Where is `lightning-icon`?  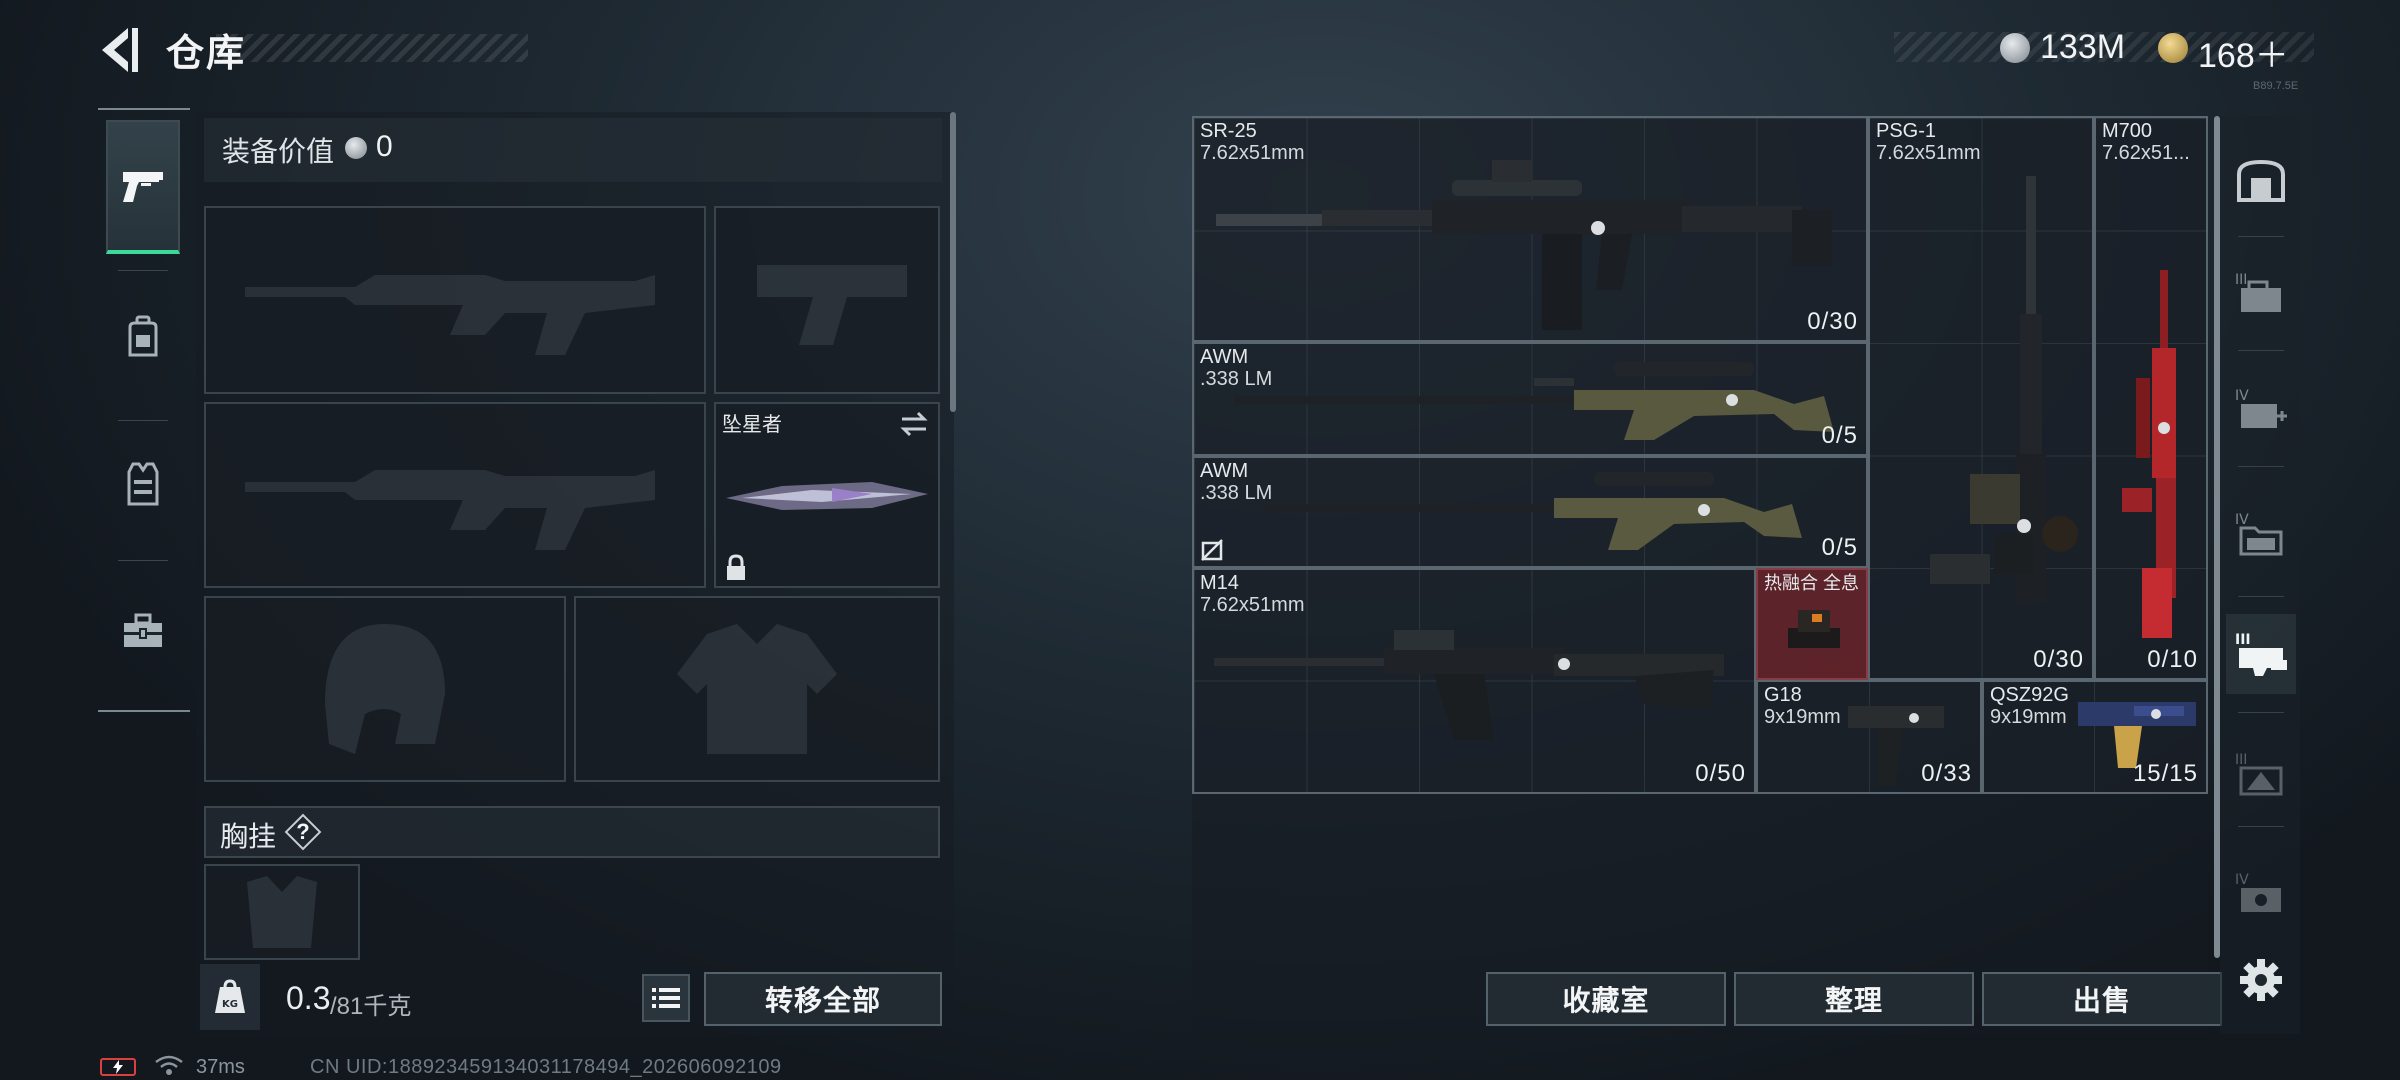 lightning-icon is located at coordinates (118, 1067).